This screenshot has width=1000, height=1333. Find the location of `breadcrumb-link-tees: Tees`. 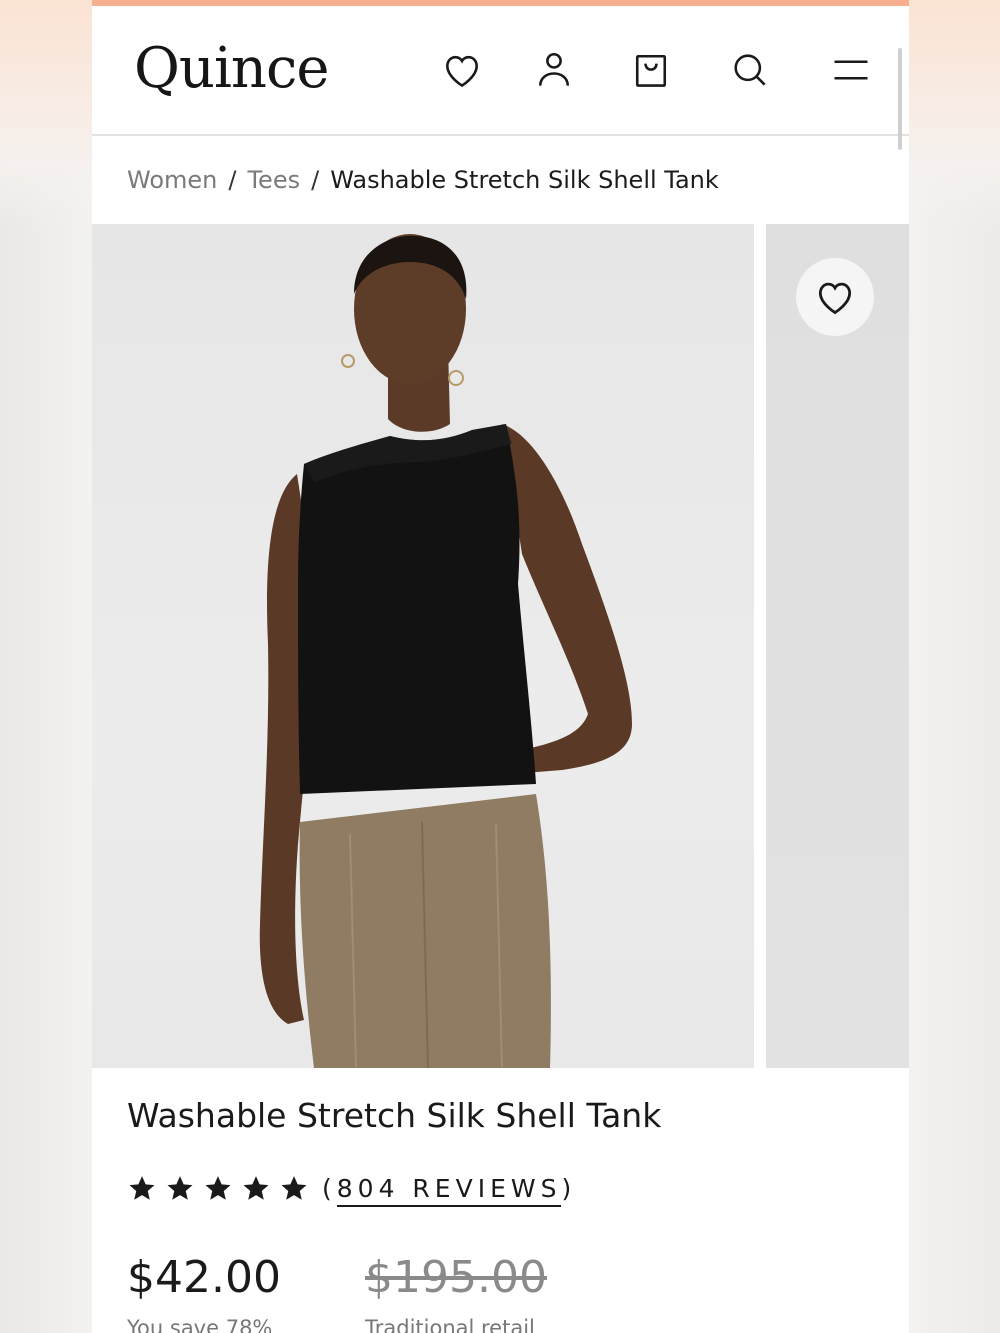

breadcrumb-link-tees: Tees is located at coordinates (273, 180).